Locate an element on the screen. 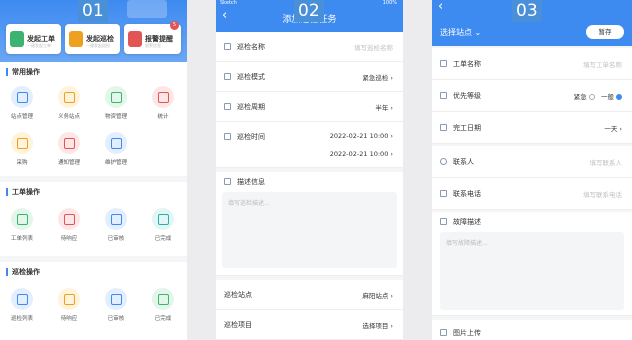 This screenshot has height=340, width=632. site-select: 选择站点 ⌄ is located at coordinates (460, 32).